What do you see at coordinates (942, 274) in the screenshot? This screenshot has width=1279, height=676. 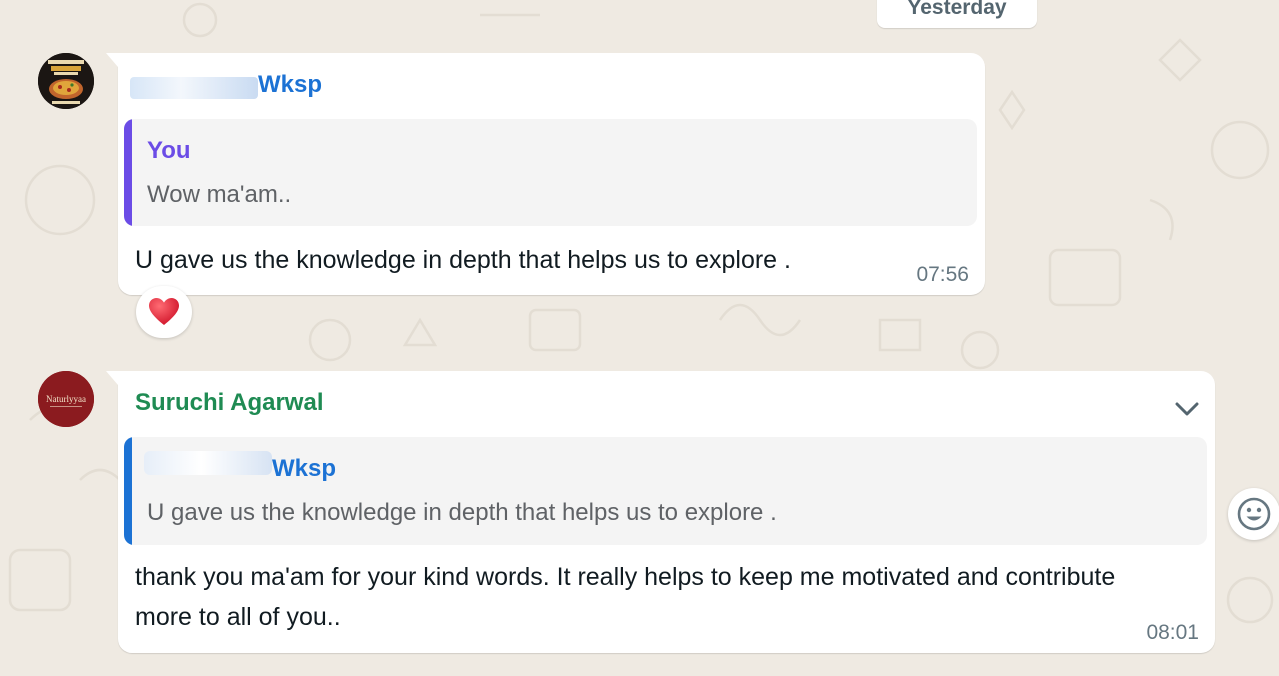 I see `message-timestamp: 07:56` at bounding box center [942, 274].